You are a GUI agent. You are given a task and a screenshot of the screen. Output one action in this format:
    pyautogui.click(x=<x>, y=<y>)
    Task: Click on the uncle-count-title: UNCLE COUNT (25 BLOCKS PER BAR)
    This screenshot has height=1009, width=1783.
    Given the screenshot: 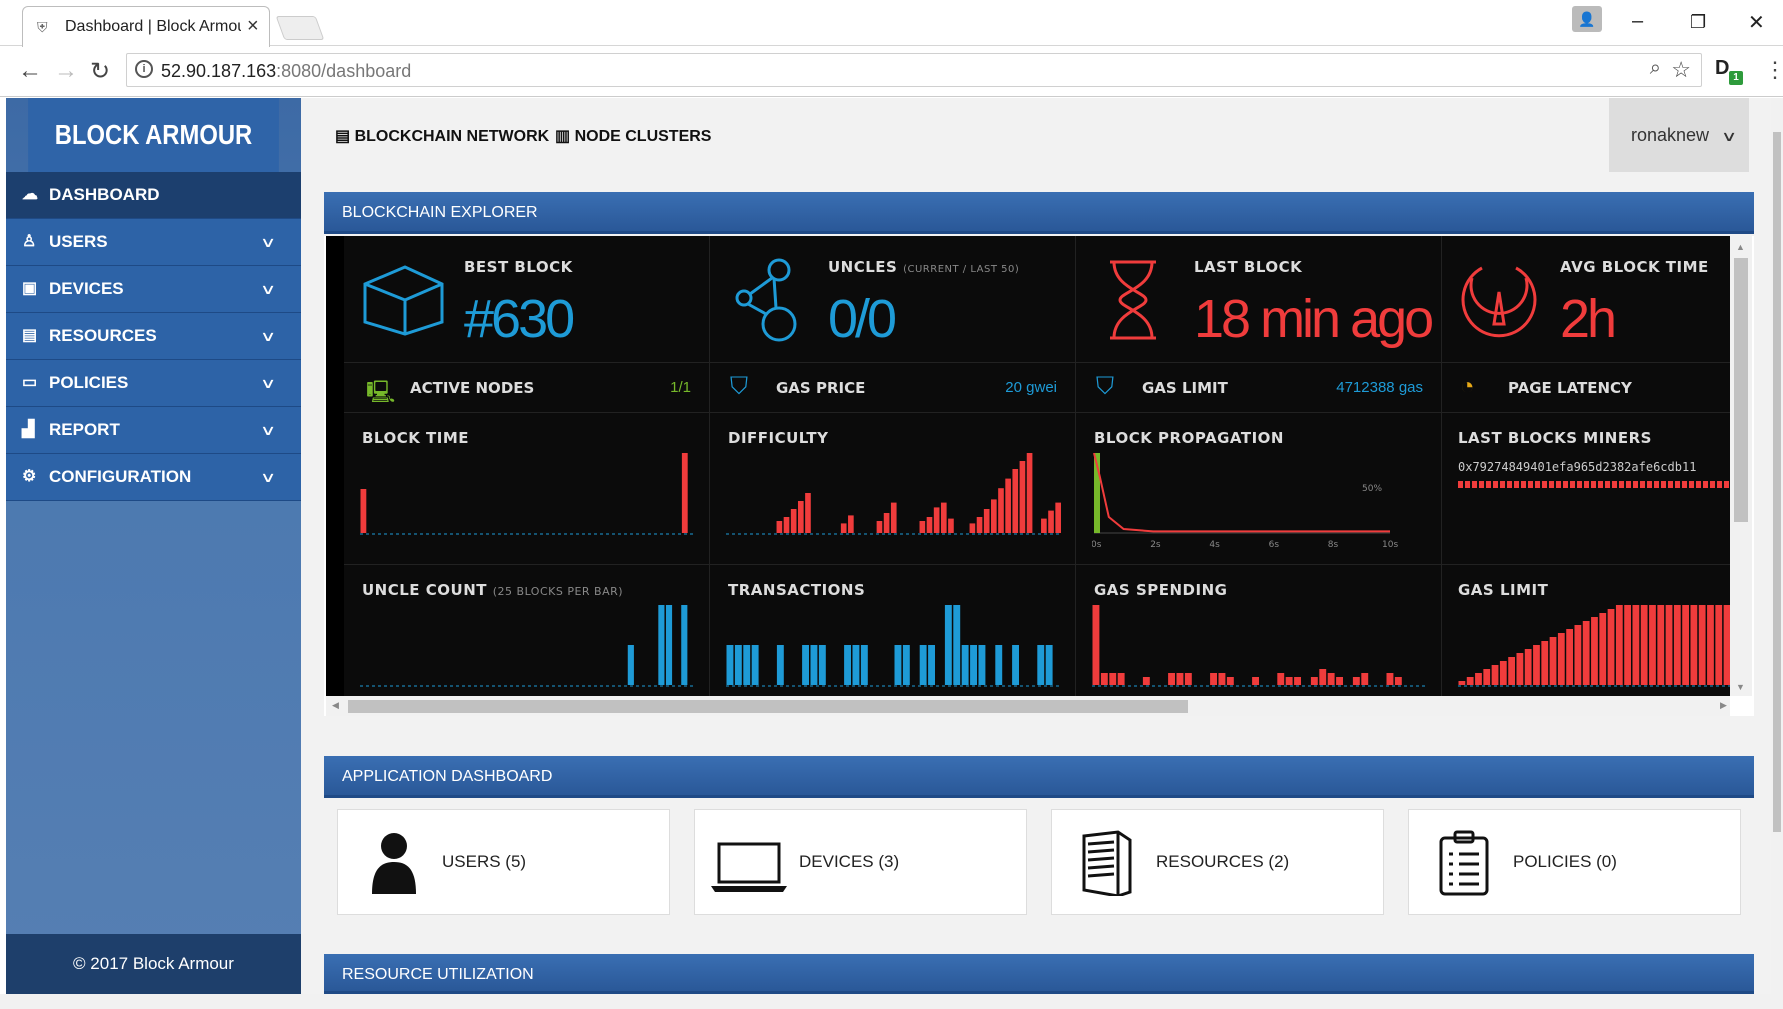 What is the action you would take?
    pyautogui.click(x=493, y=590)
    